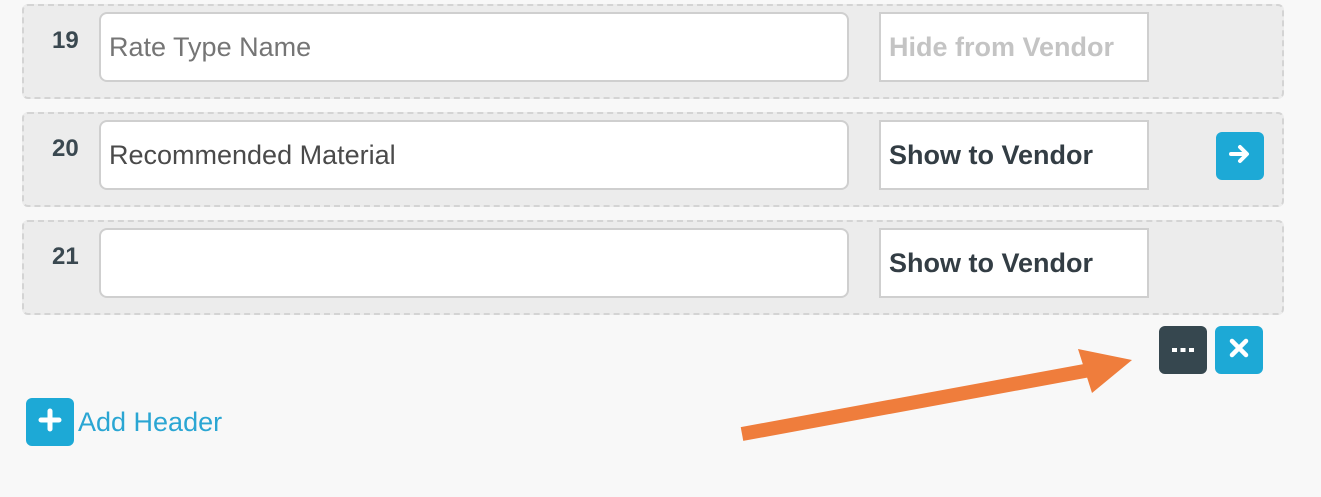  Describe the element at coordinates (936, 395) in the screenshot. I see `annotation-arrow` at that location.